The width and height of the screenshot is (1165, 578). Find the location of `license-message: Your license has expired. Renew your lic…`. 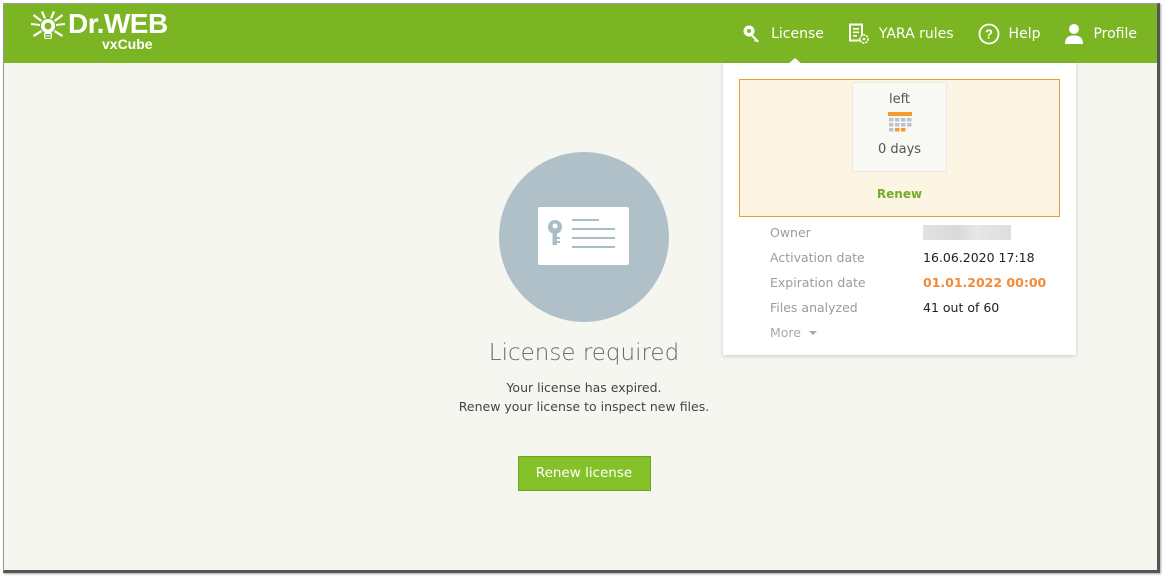

license-message: Your license has expired. Renew your lic… is located at coordinates (584, 397).